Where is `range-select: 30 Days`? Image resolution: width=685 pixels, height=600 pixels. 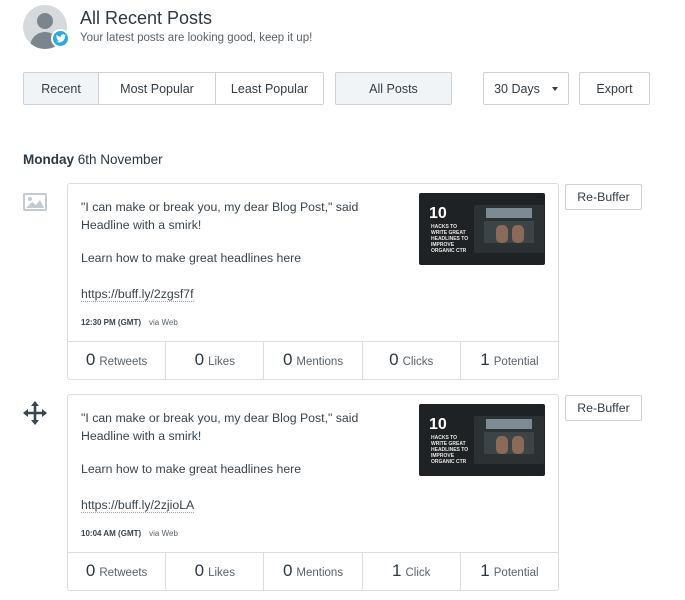
range-select: 30 Days is located at coordinates (526, 88).